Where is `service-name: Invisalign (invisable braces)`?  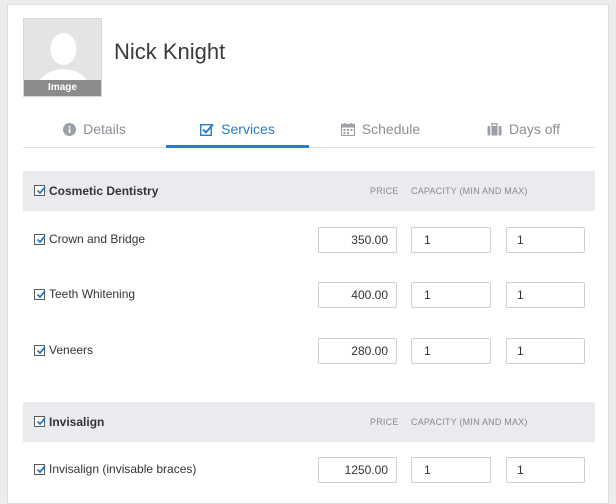
service-name: Invisalign (invisable braces) is located at coordinates (123, 469).